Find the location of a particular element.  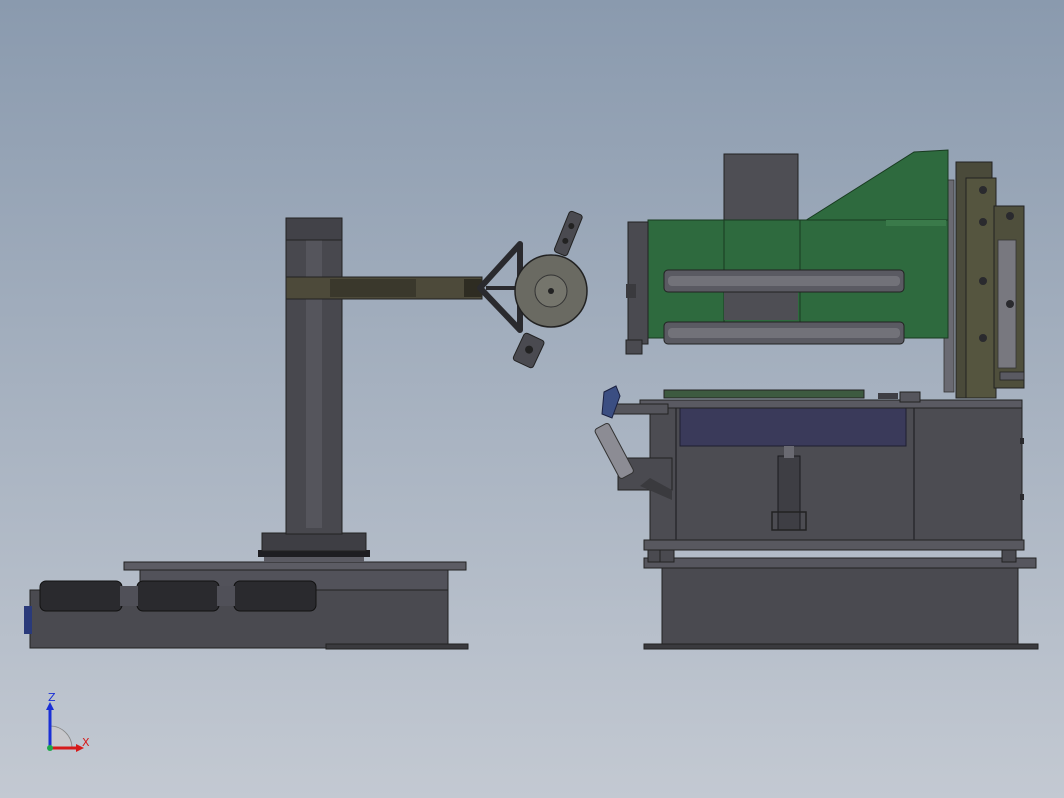

triad-graphic is located at coordinates (65, 727).